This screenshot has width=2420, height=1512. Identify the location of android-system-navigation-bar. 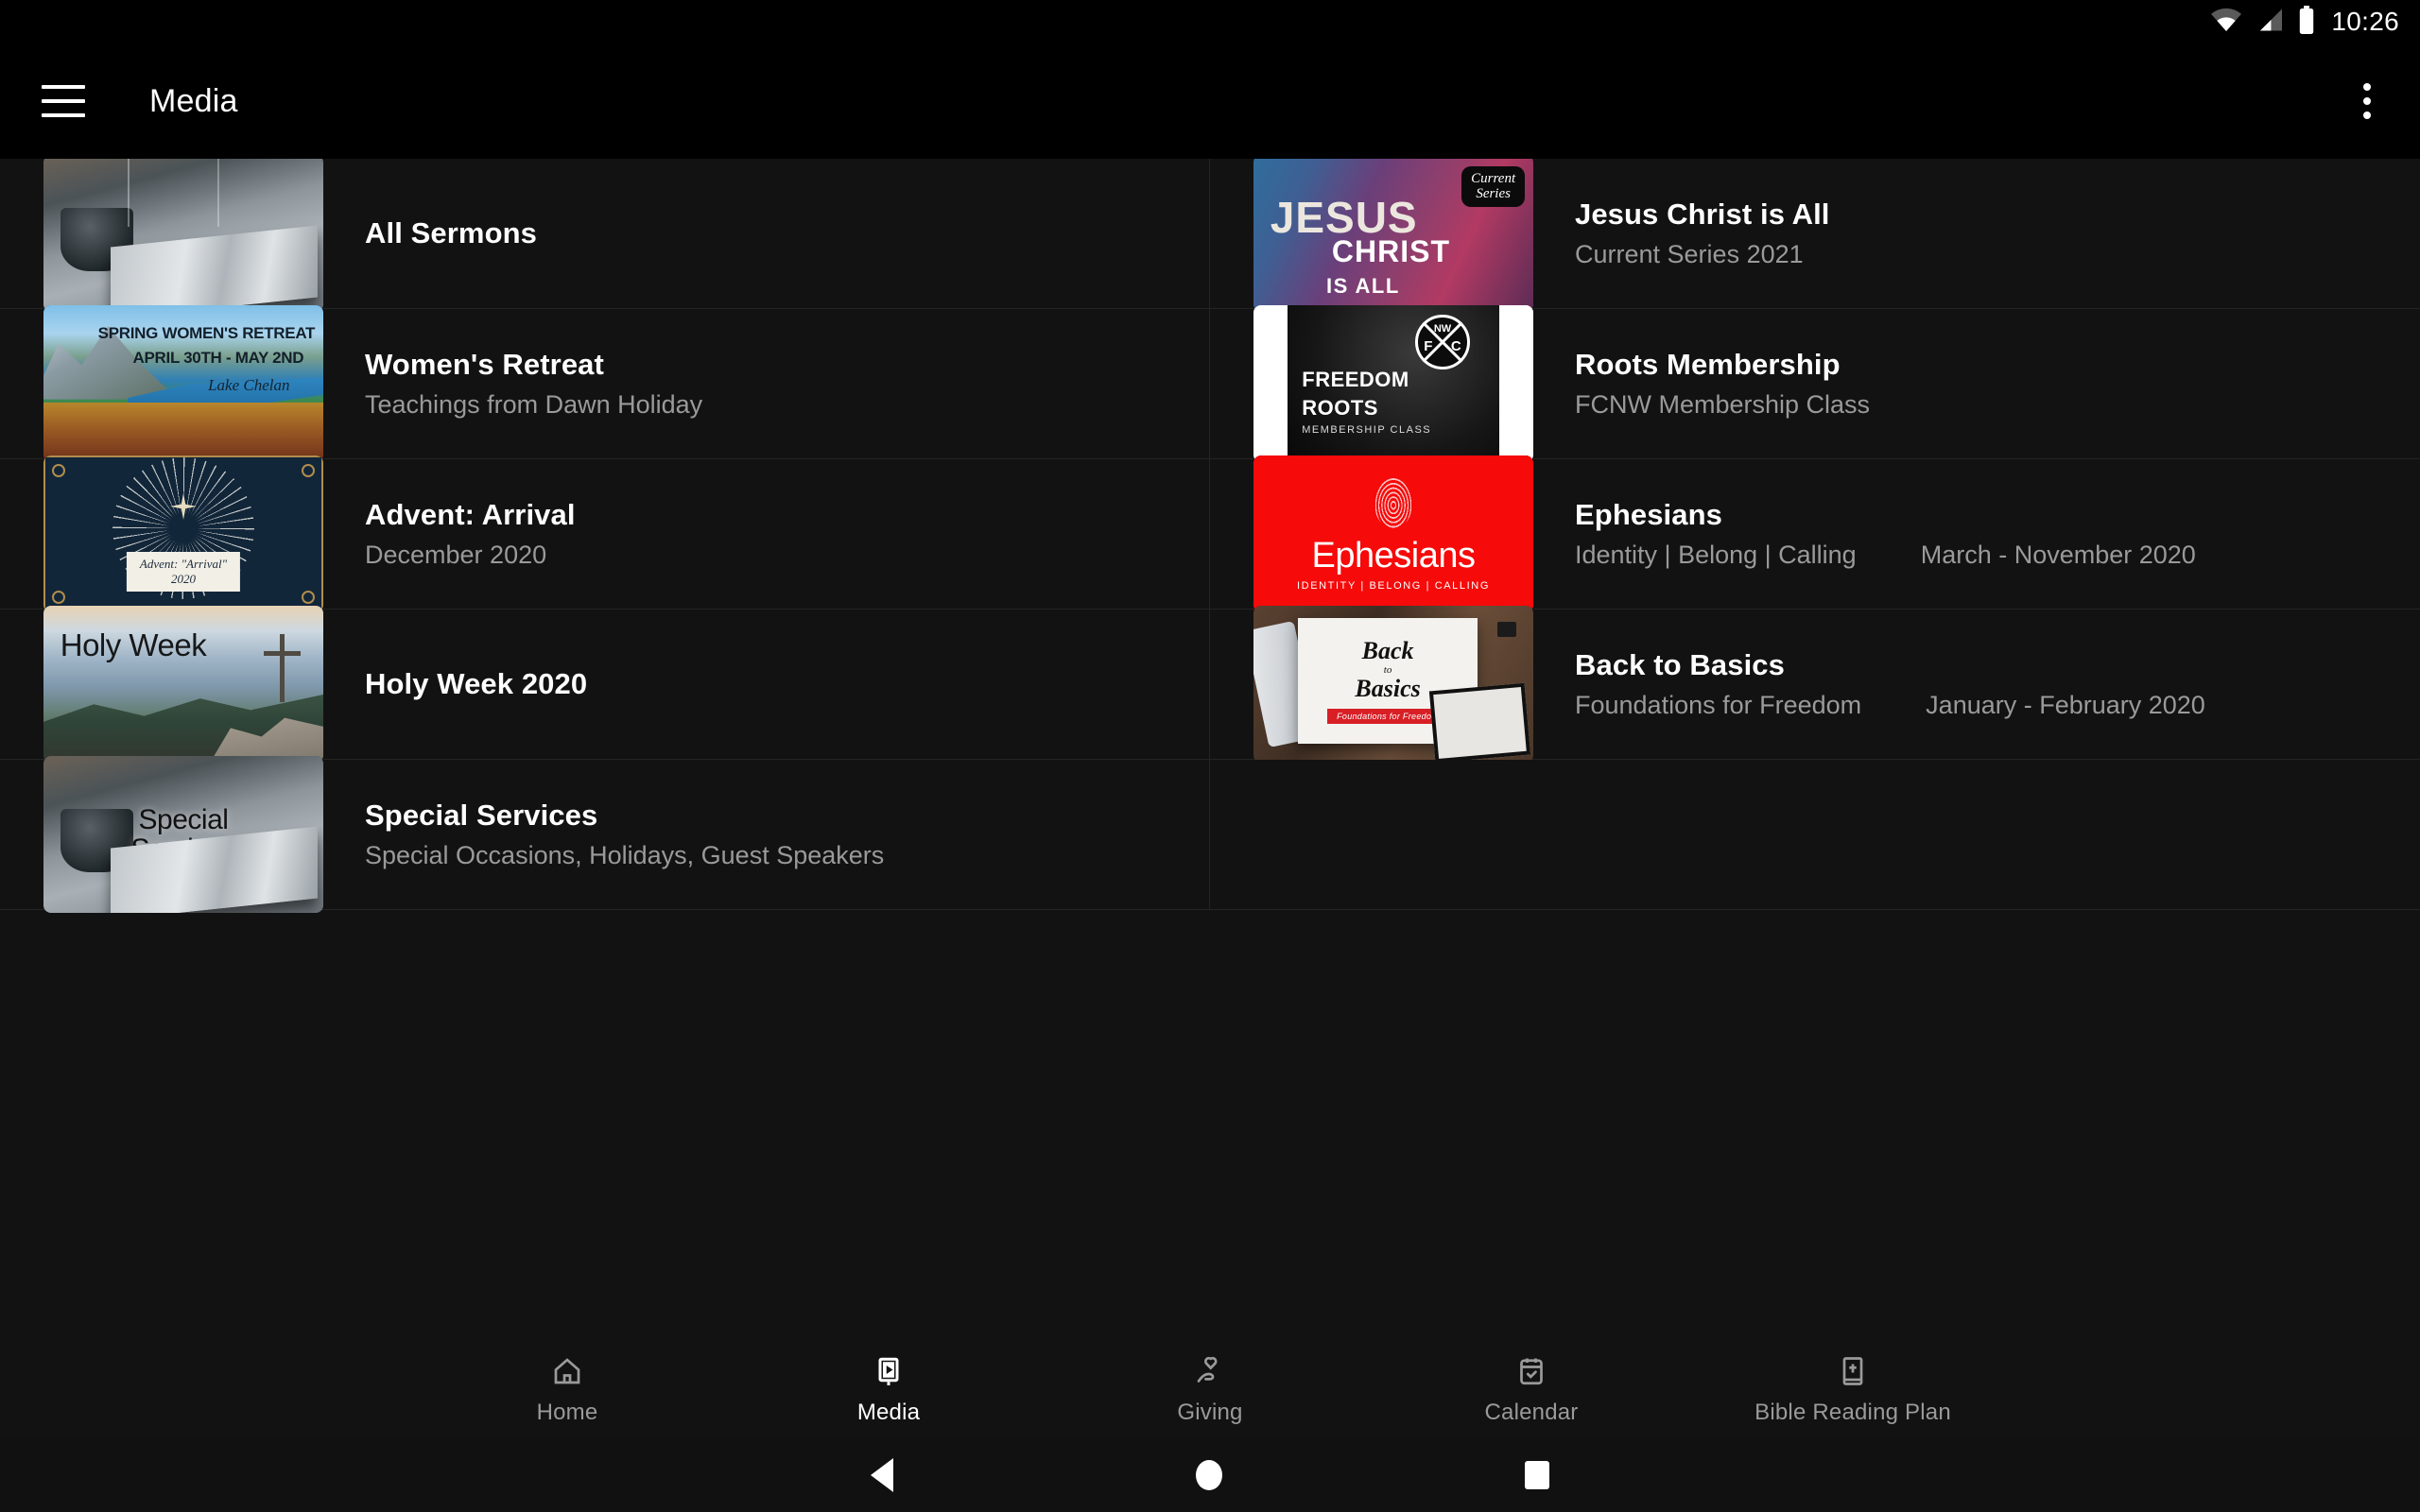
(1210, 1475).